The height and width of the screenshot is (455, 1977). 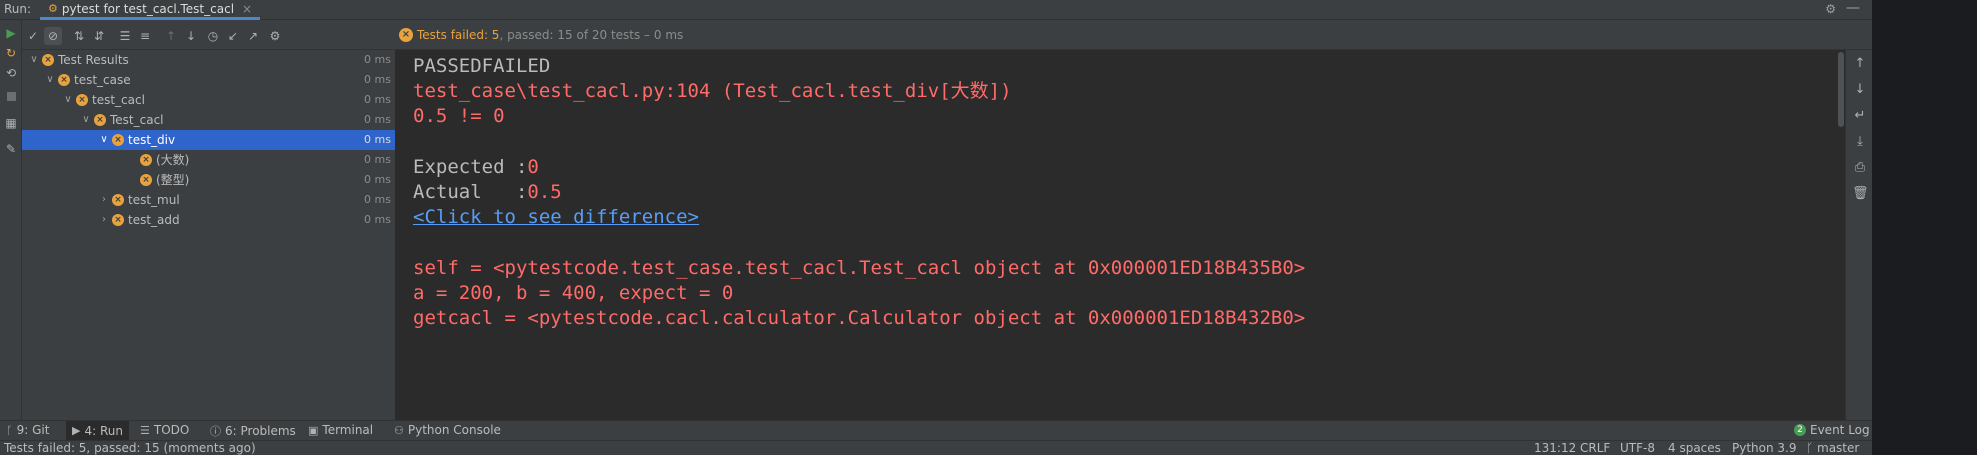 I want to click on failed-count: Tests failed: 5, so click(x=458, y=35).